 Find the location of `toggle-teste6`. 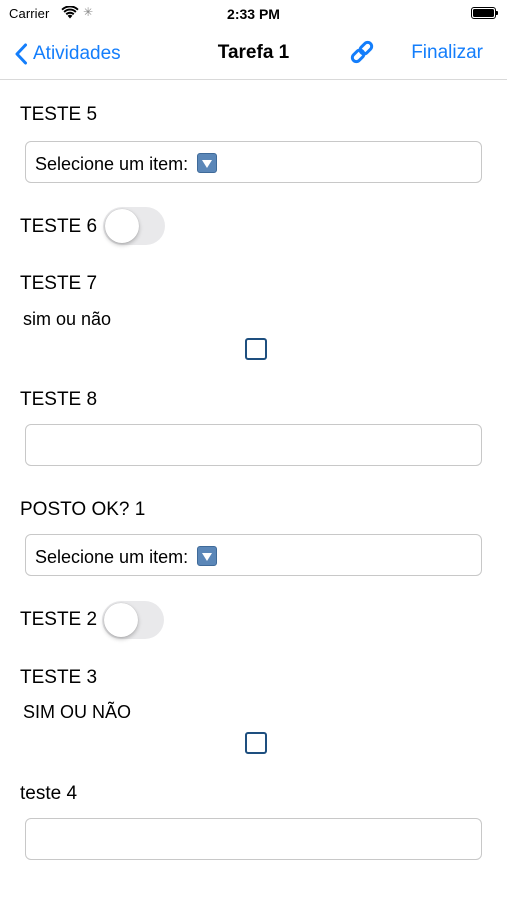

toggle-teste6 is located at coordinates (134, 226).